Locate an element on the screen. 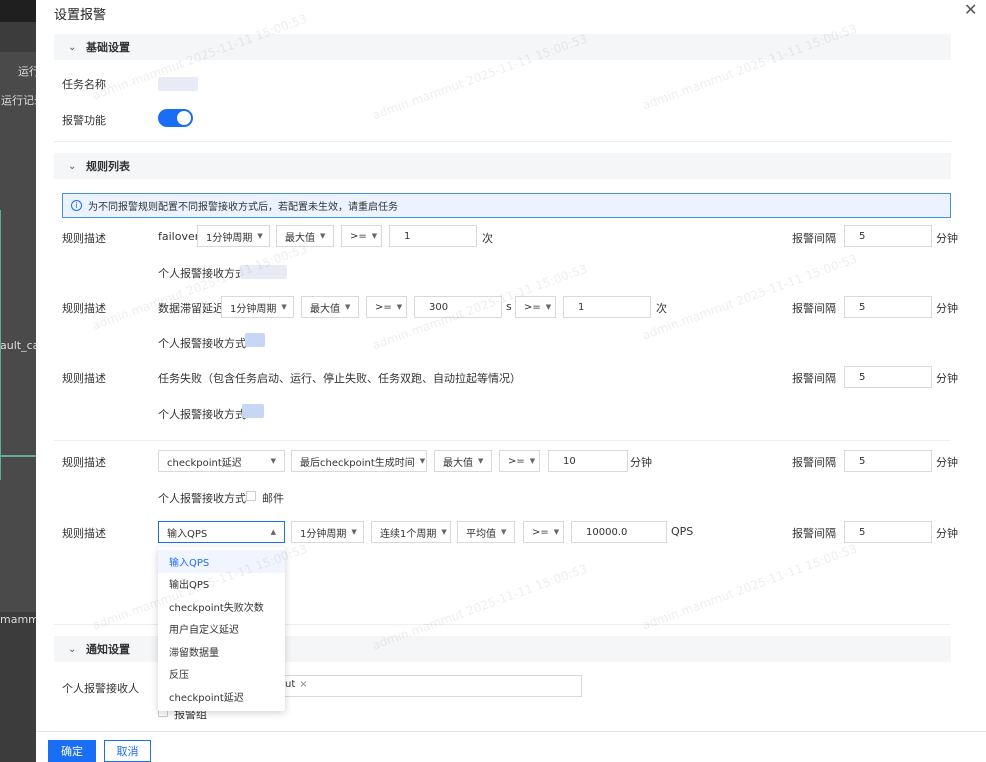 Image resolution: width=986 pixels, height=762 pixels. rule2-op2-select: >= ▼ is located at coordinates (535, 307).